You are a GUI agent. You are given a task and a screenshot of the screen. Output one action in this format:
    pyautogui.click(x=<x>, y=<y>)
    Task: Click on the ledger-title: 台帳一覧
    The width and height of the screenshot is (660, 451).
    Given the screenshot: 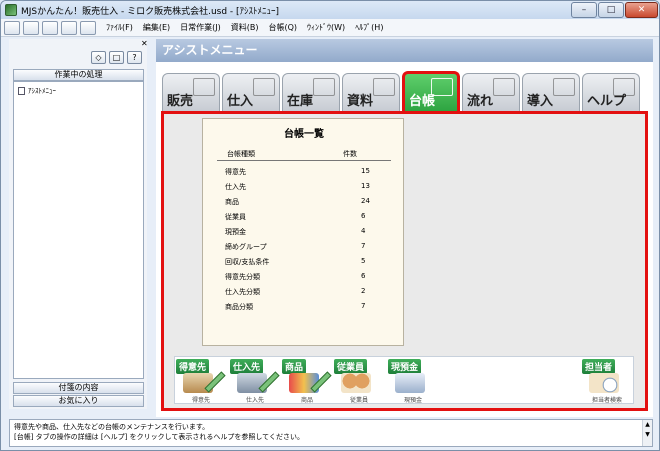 What is the action you would take?
    pyautogui.click(x=304, y=134)
    